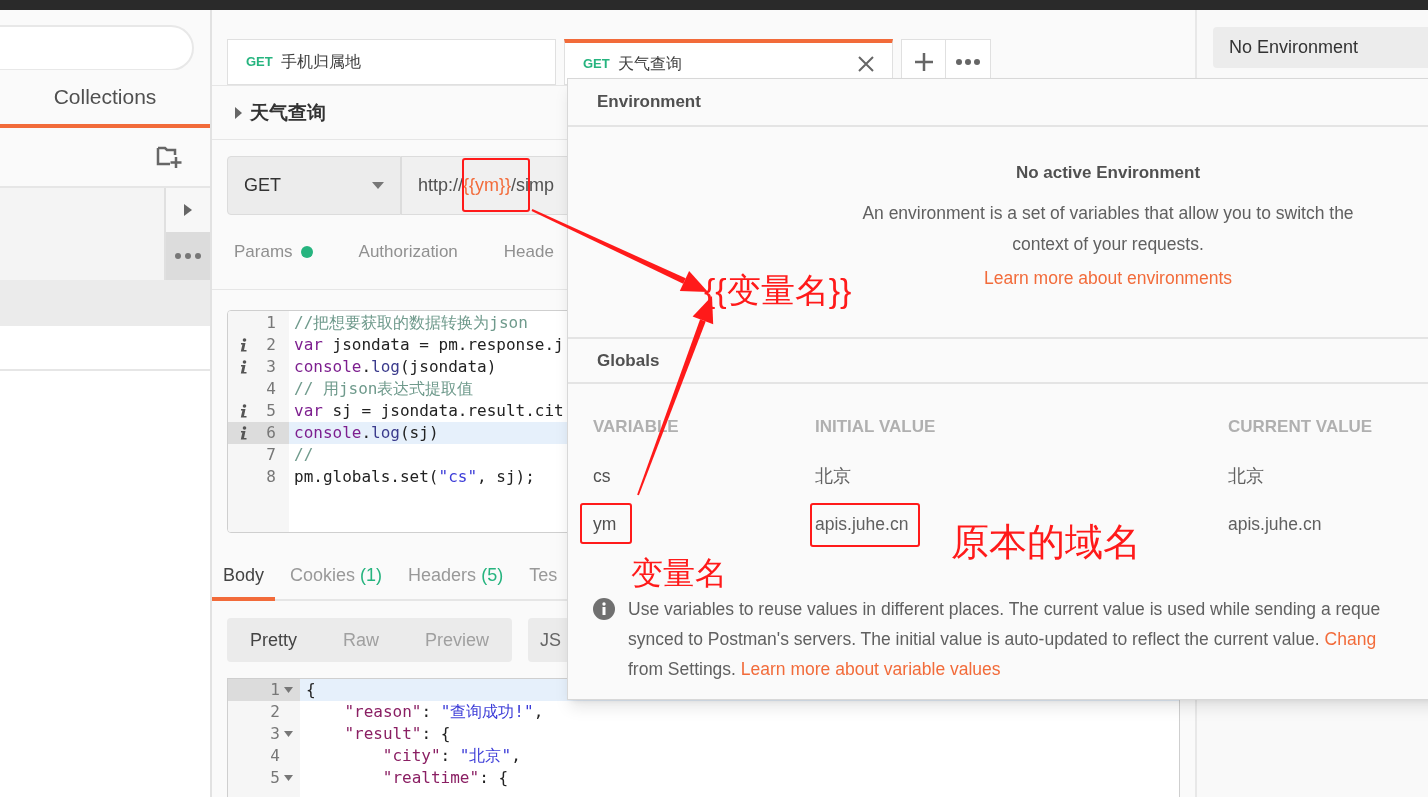 This screenshot has height=797, width=1428. Describe the element at coordinates (870, 669) in the screenshot. I see `link: Learn more about variable values` at that location.